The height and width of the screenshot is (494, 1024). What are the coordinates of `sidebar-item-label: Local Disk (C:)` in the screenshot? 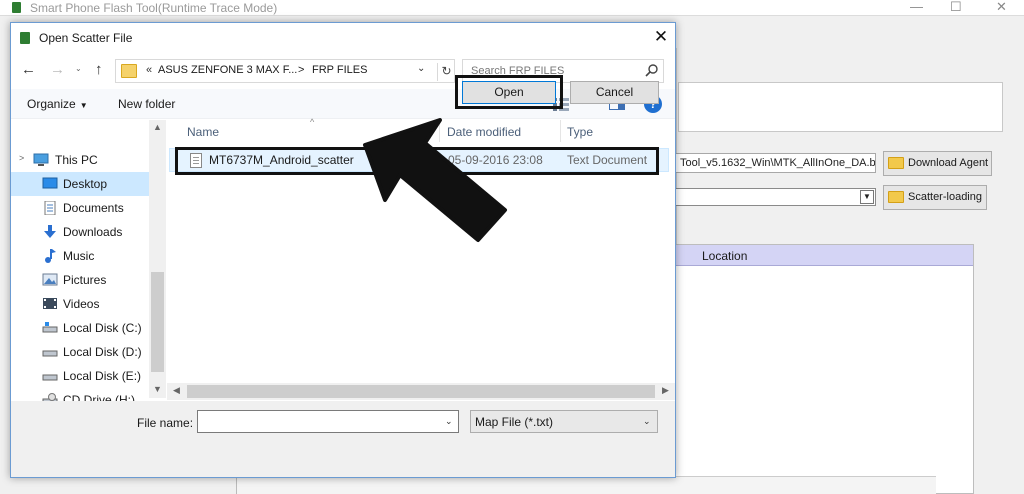 It's located at (102, 328).